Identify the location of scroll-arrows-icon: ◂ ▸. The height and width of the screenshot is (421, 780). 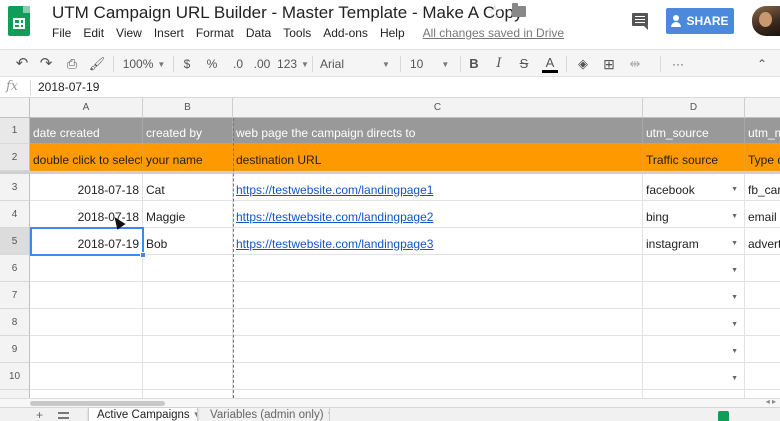
(771, 401).